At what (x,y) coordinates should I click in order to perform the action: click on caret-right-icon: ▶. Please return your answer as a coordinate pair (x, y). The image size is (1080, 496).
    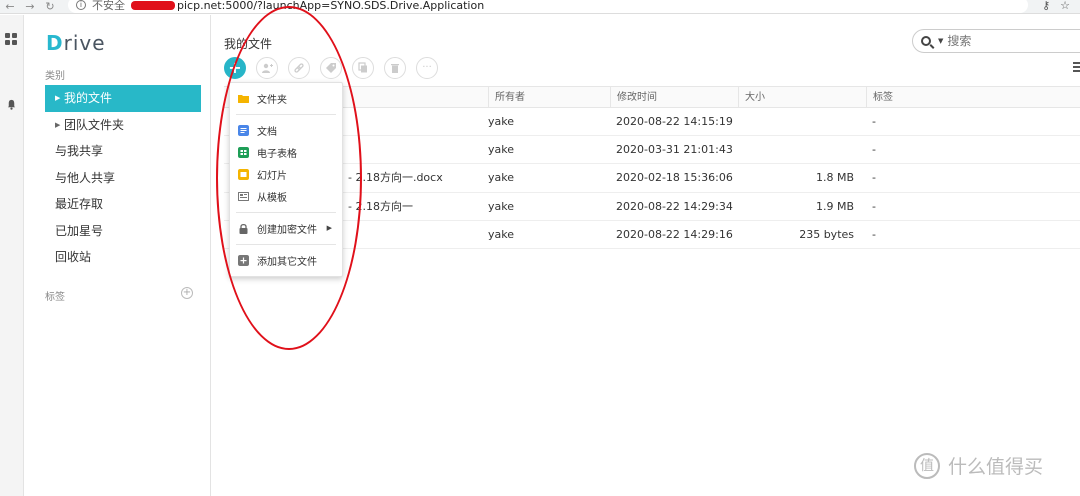
    Looking at the image, I should click on (58, 124).